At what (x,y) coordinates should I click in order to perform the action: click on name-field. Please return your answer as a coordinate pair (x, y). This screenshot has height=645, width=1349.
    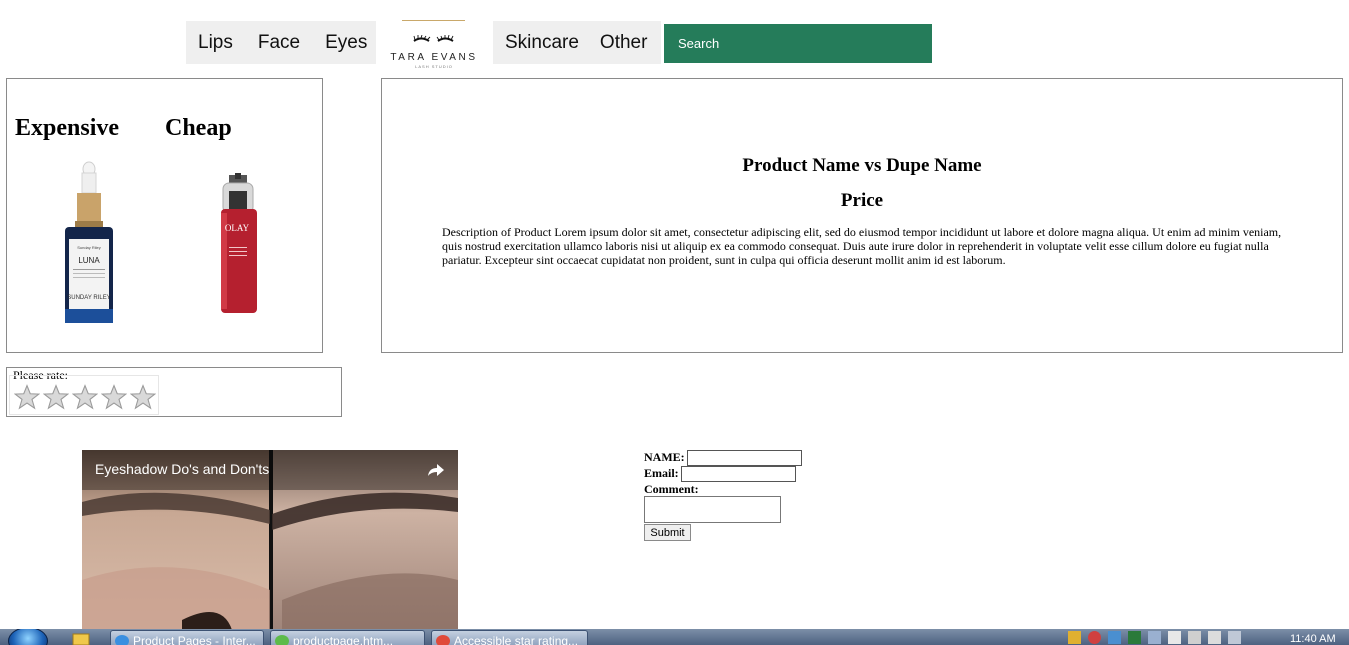
    Looking at the image, I should click on (744, 458).